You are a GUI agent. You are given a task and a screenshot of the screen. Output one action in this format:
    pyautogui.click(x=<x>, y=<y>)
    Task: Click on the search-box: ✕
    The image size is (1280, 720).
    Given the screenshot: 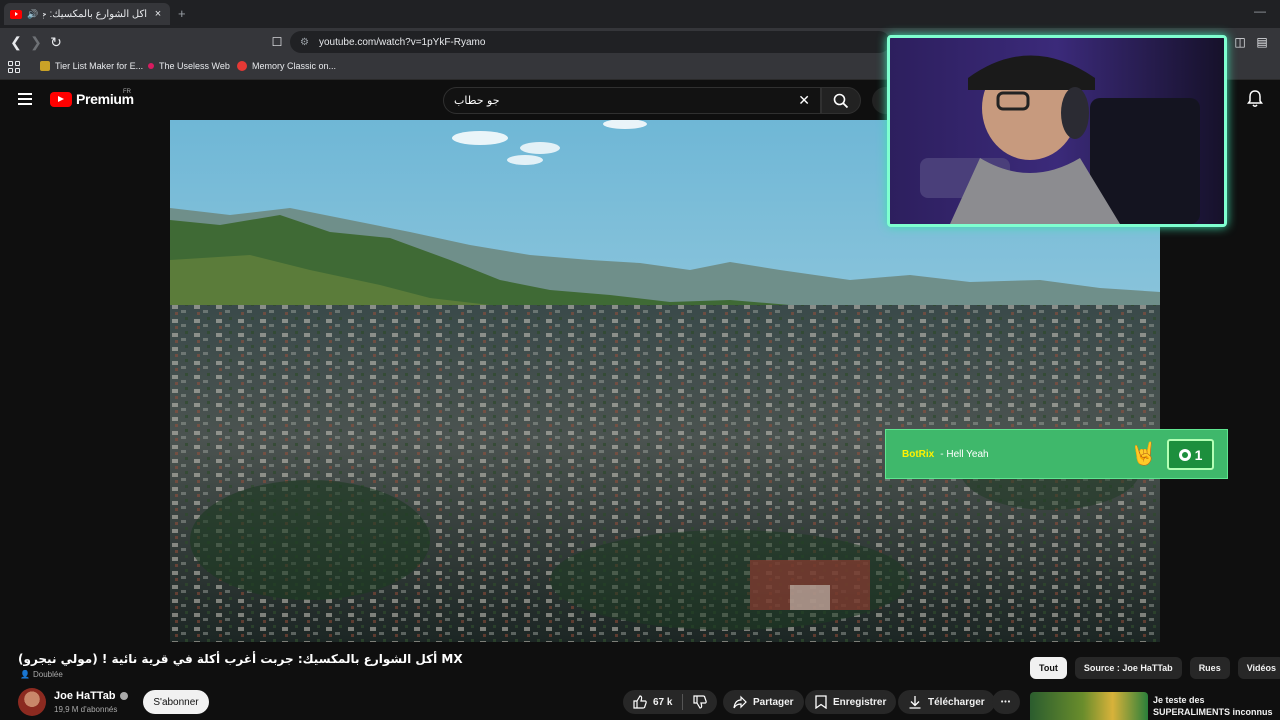 What is the action you would take?
    pyautogui.click(x=632, y=100)
    